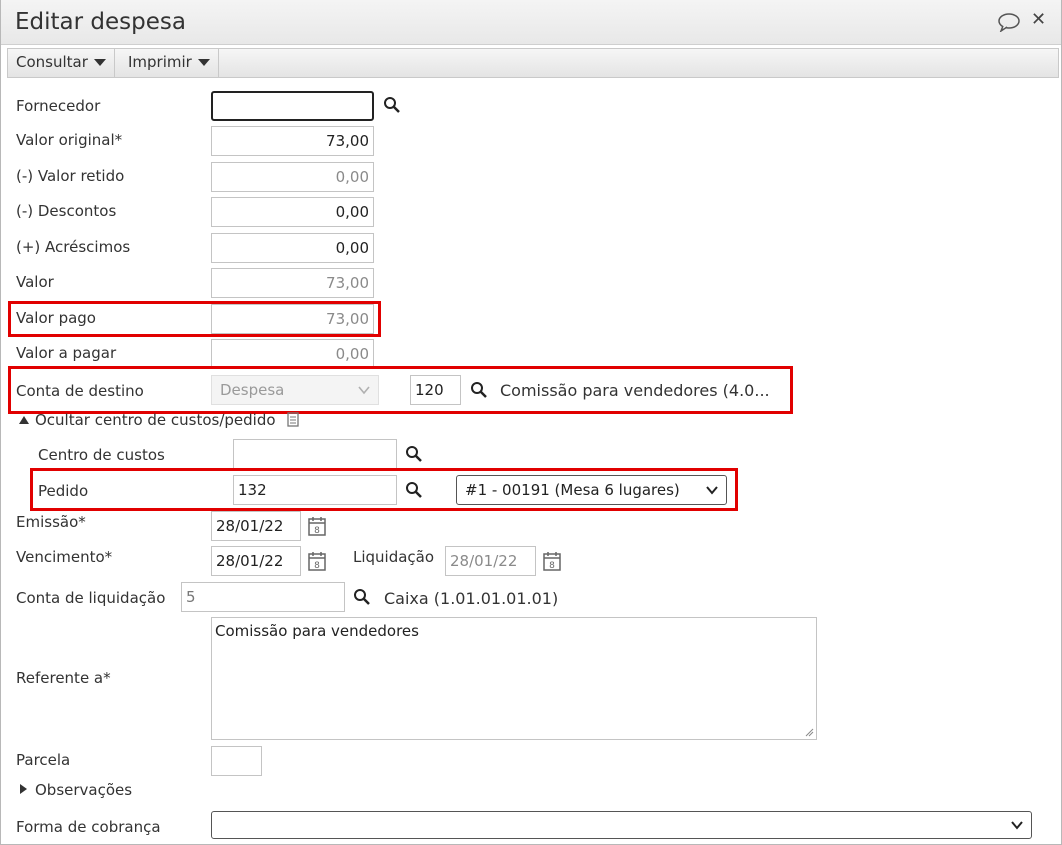 The width and height of the screenshot is (1062, 845). Describe the element at coordinates (471, 598) in the screenshot. I see `conta-liquidacao-description: Caixa (1.01.01.01.01)` at that location.